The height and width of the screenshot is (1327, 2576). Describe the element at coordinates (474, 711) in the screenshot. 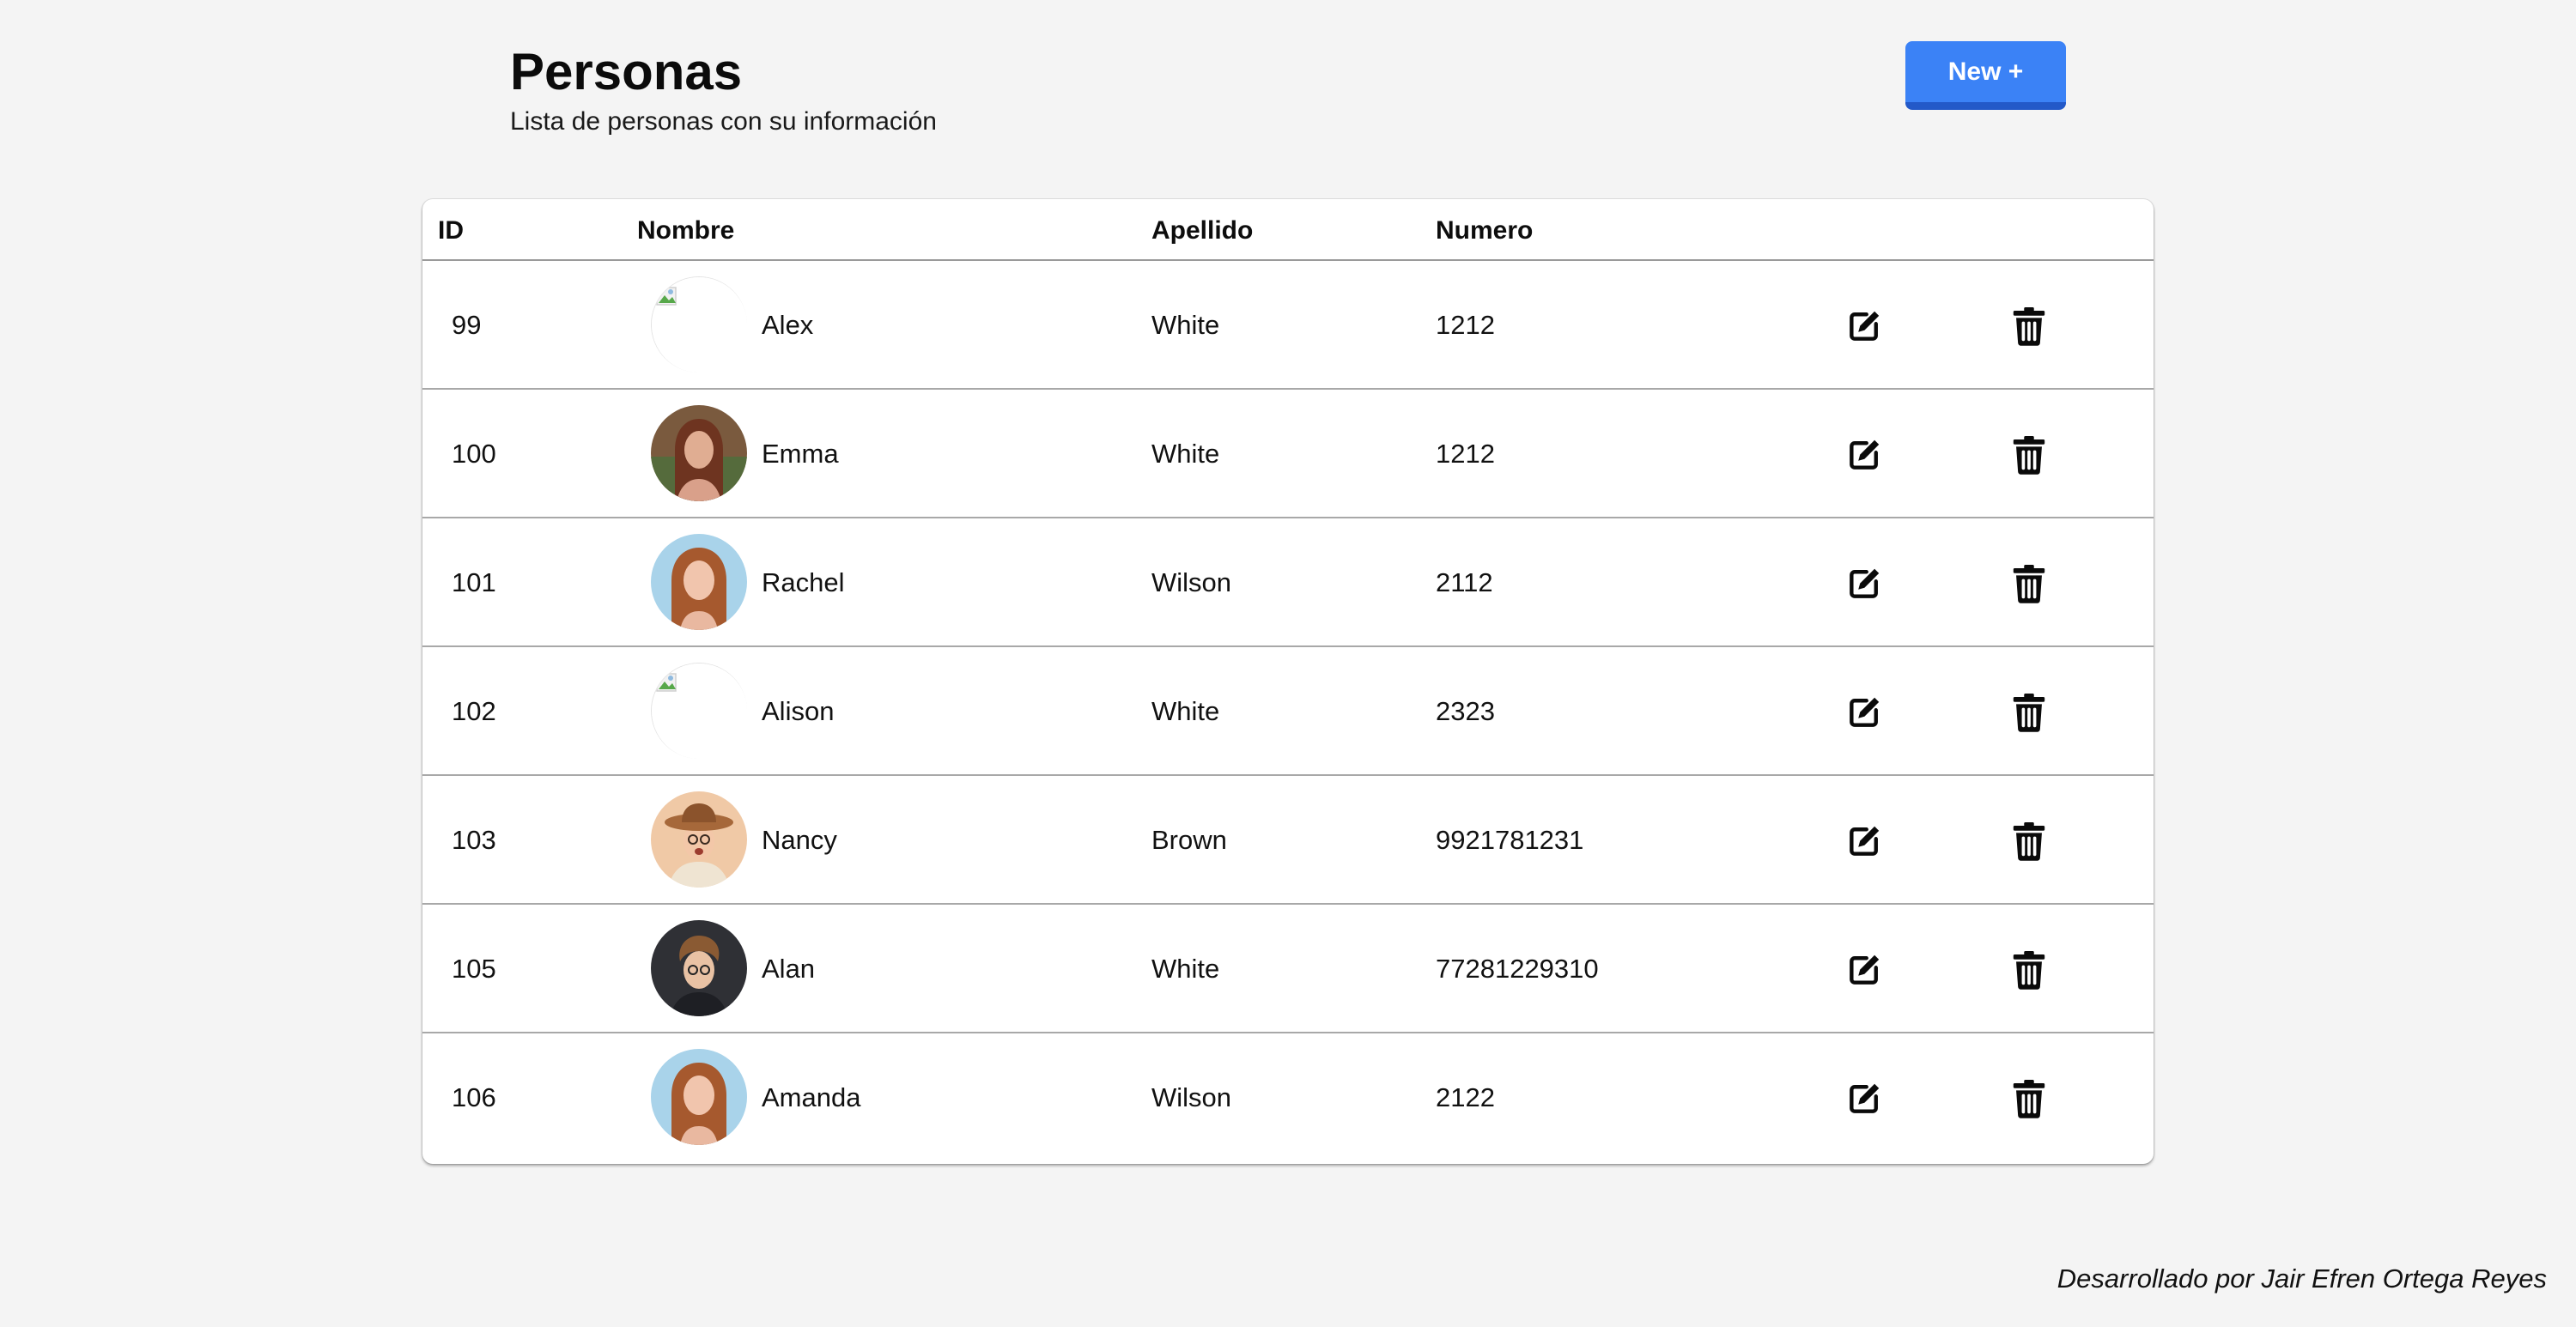

I see `cell-id: 102` at that location.